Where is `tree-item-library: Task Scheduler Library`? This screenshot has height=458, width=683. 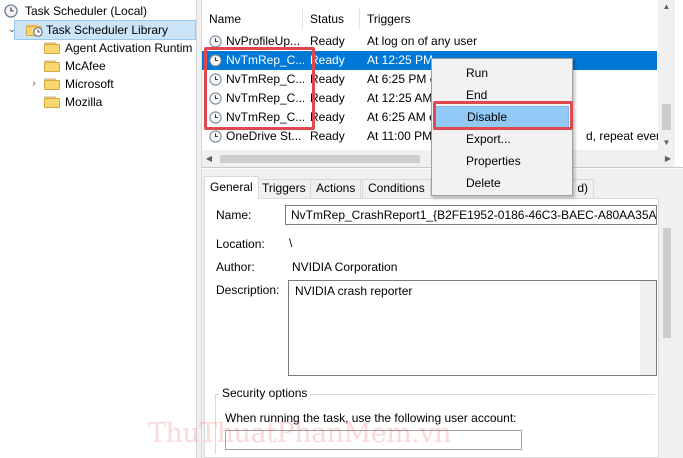
tree-item-library: Task Scheduler Library is located at coordinates (98, 30).